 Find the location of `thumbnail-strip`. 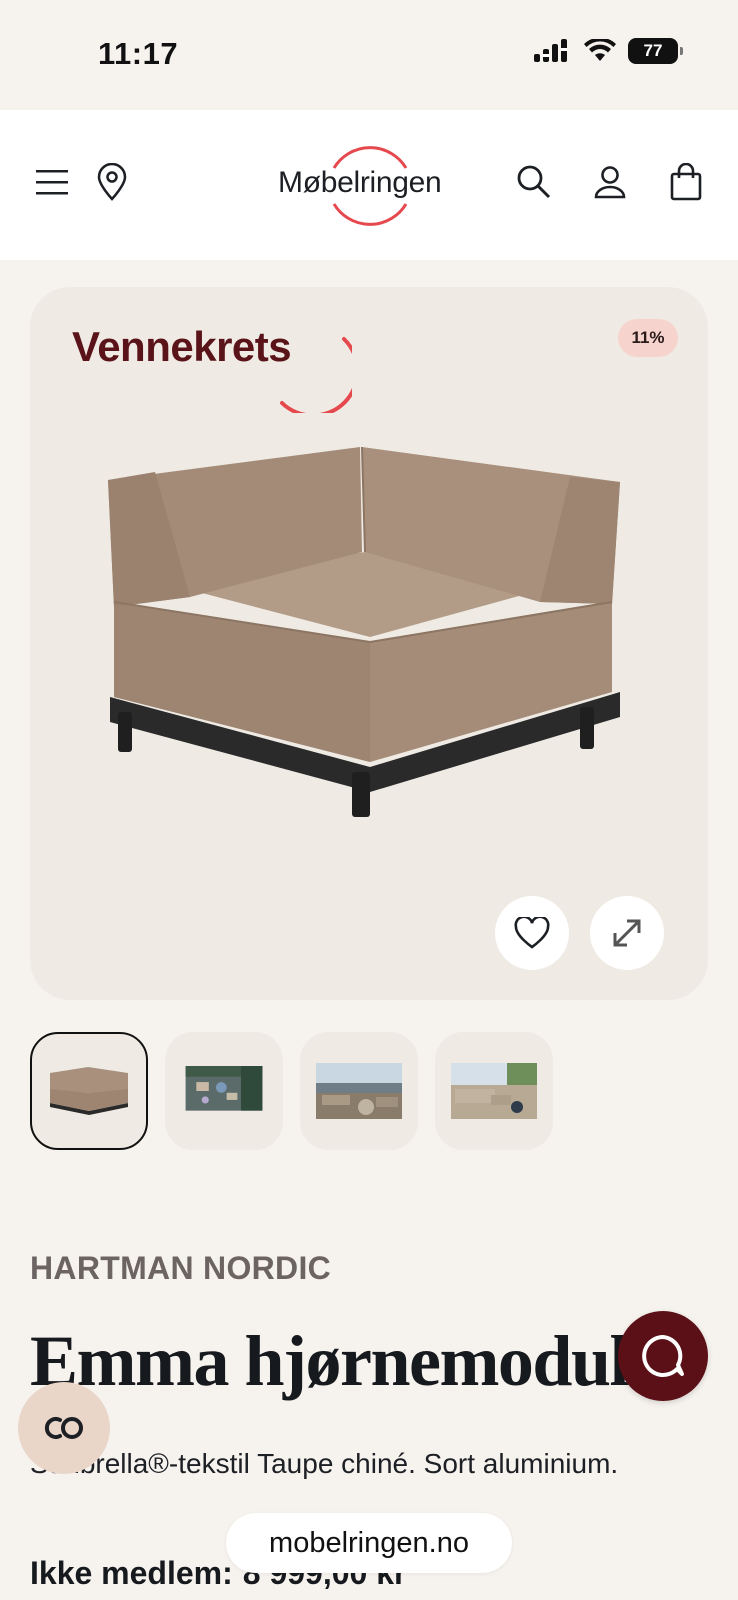

thumbnail-strip is located at coordinates (291, 1091).